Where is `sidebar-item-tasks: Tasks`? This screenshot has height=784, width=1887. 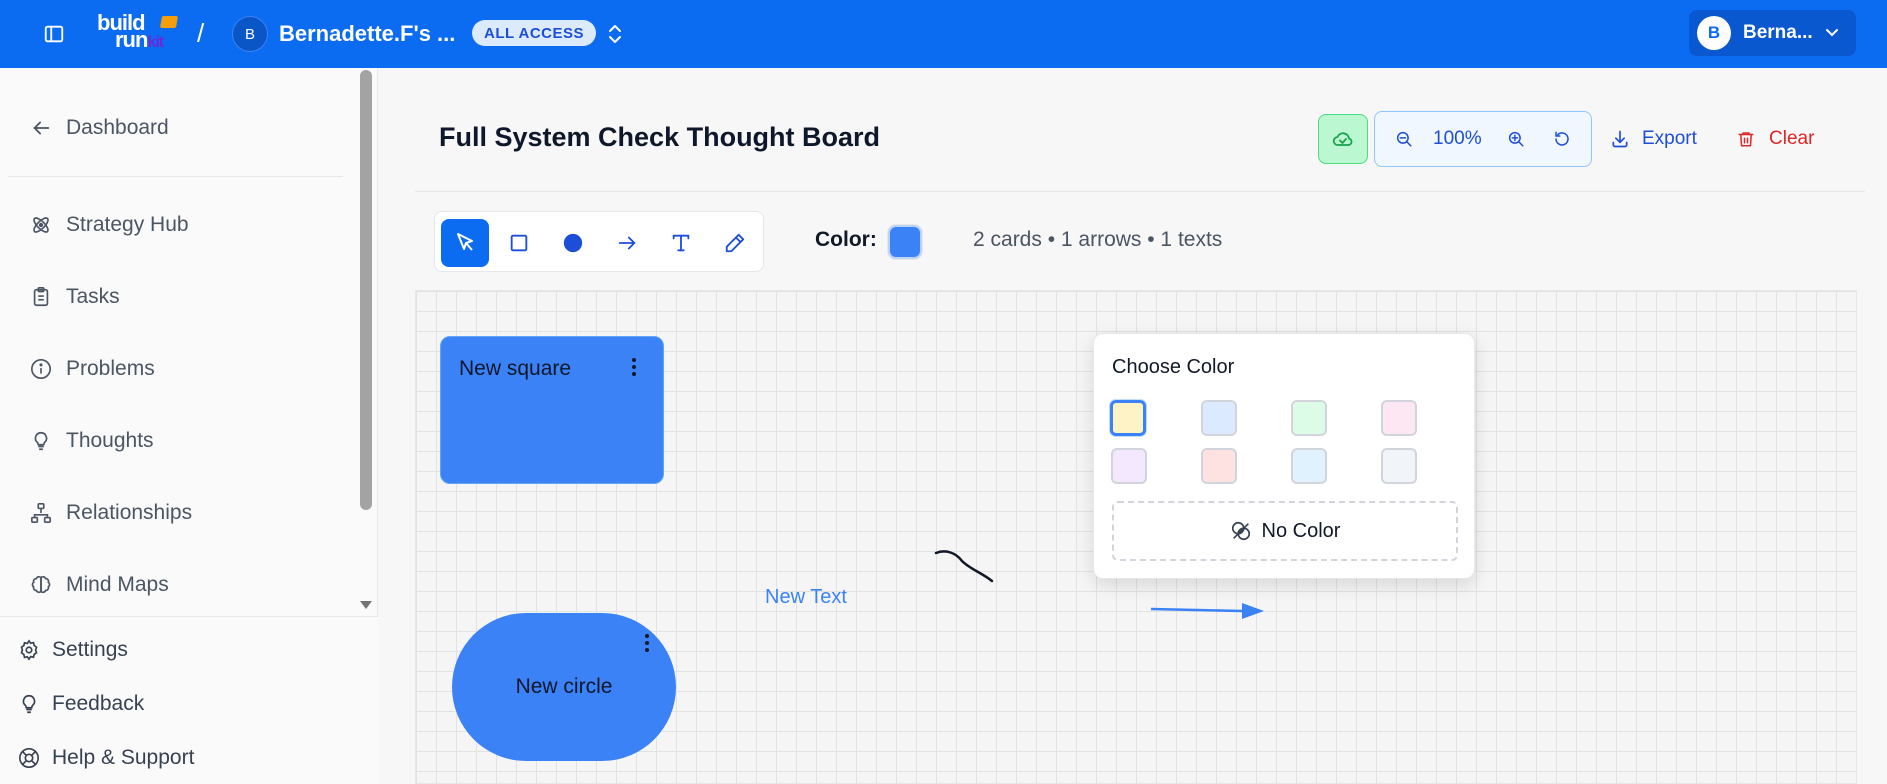 sidebar-item-tasks: Tasks is located at coordinates (75, 297).